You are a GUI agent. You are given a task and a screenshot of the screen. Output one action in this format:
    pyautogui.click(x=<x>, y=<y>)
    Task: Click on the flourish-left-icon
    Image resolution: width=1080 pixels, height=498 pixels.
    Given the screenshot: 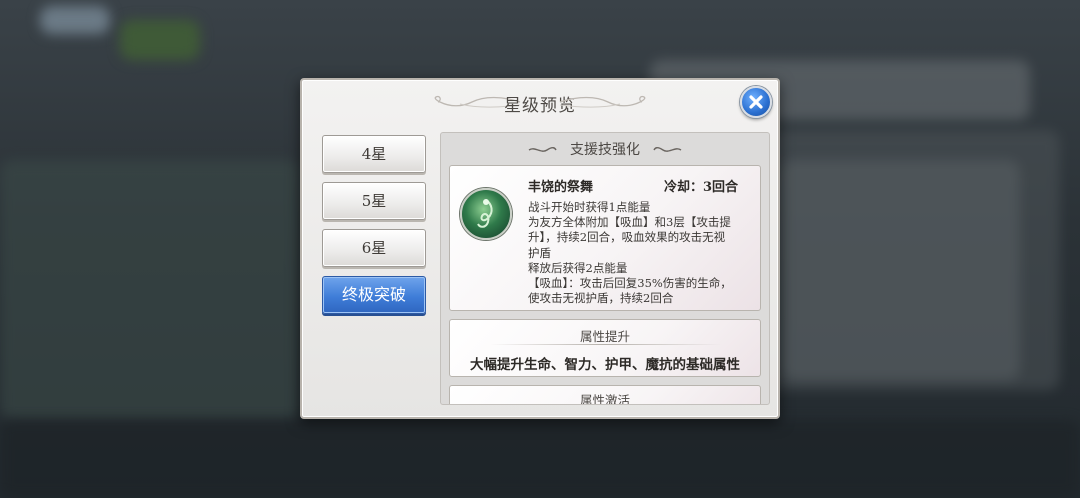 What is the action you would take?
    pyautogui.click(x=542, y=149)
    